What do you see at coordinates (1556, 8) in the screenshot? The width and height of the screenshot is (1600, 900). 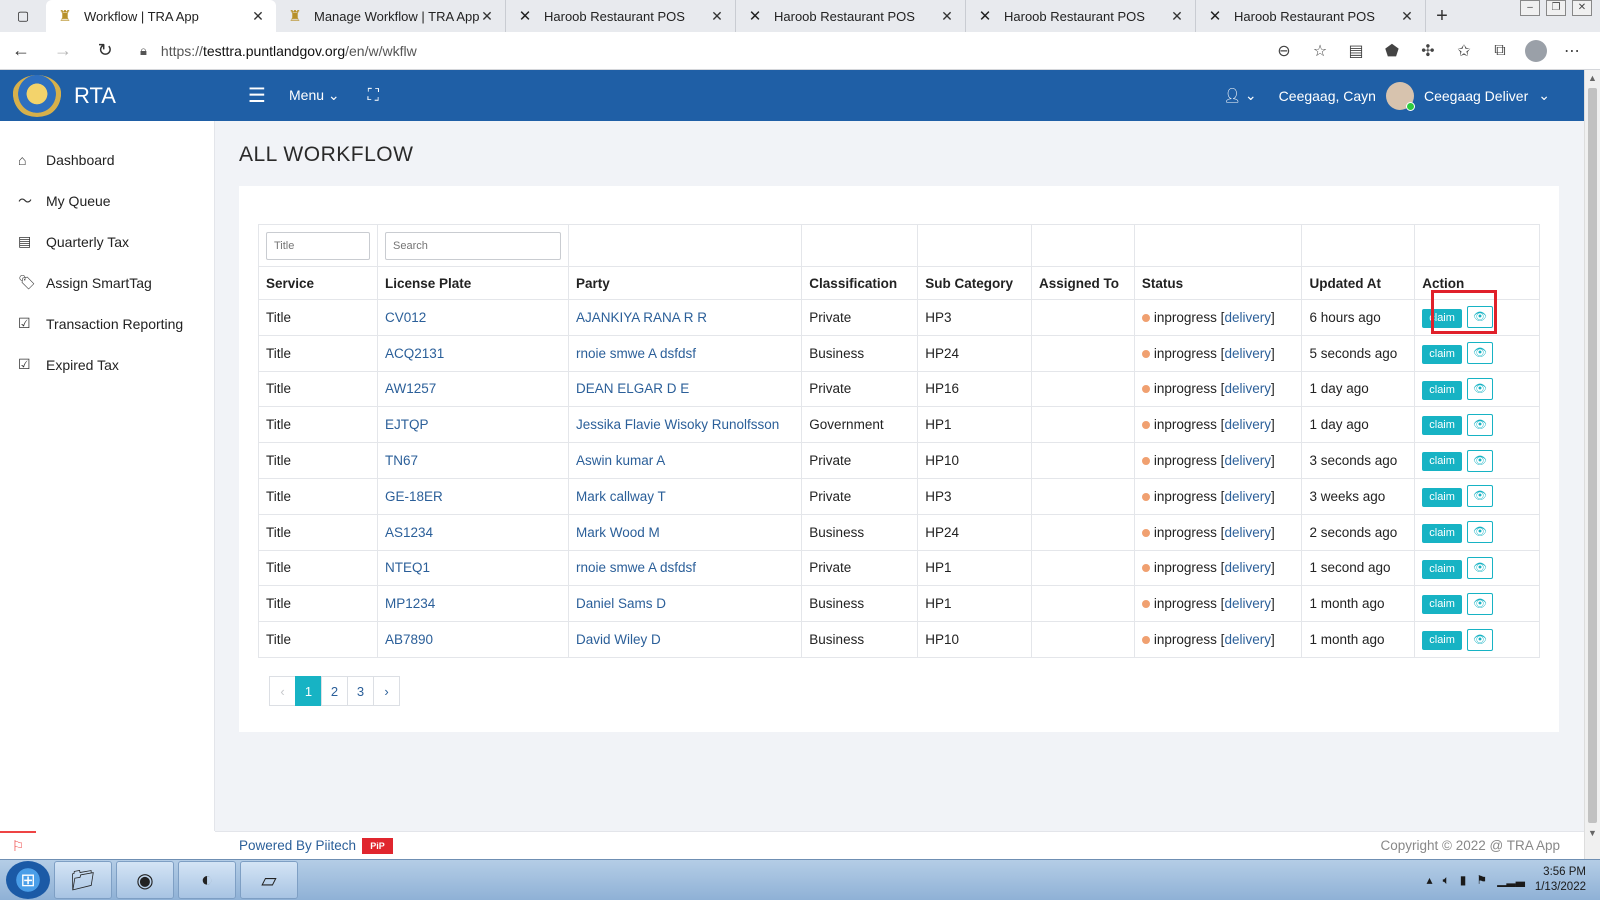 I see `restore-icon: ❐` at bounding box center [1556, 8].